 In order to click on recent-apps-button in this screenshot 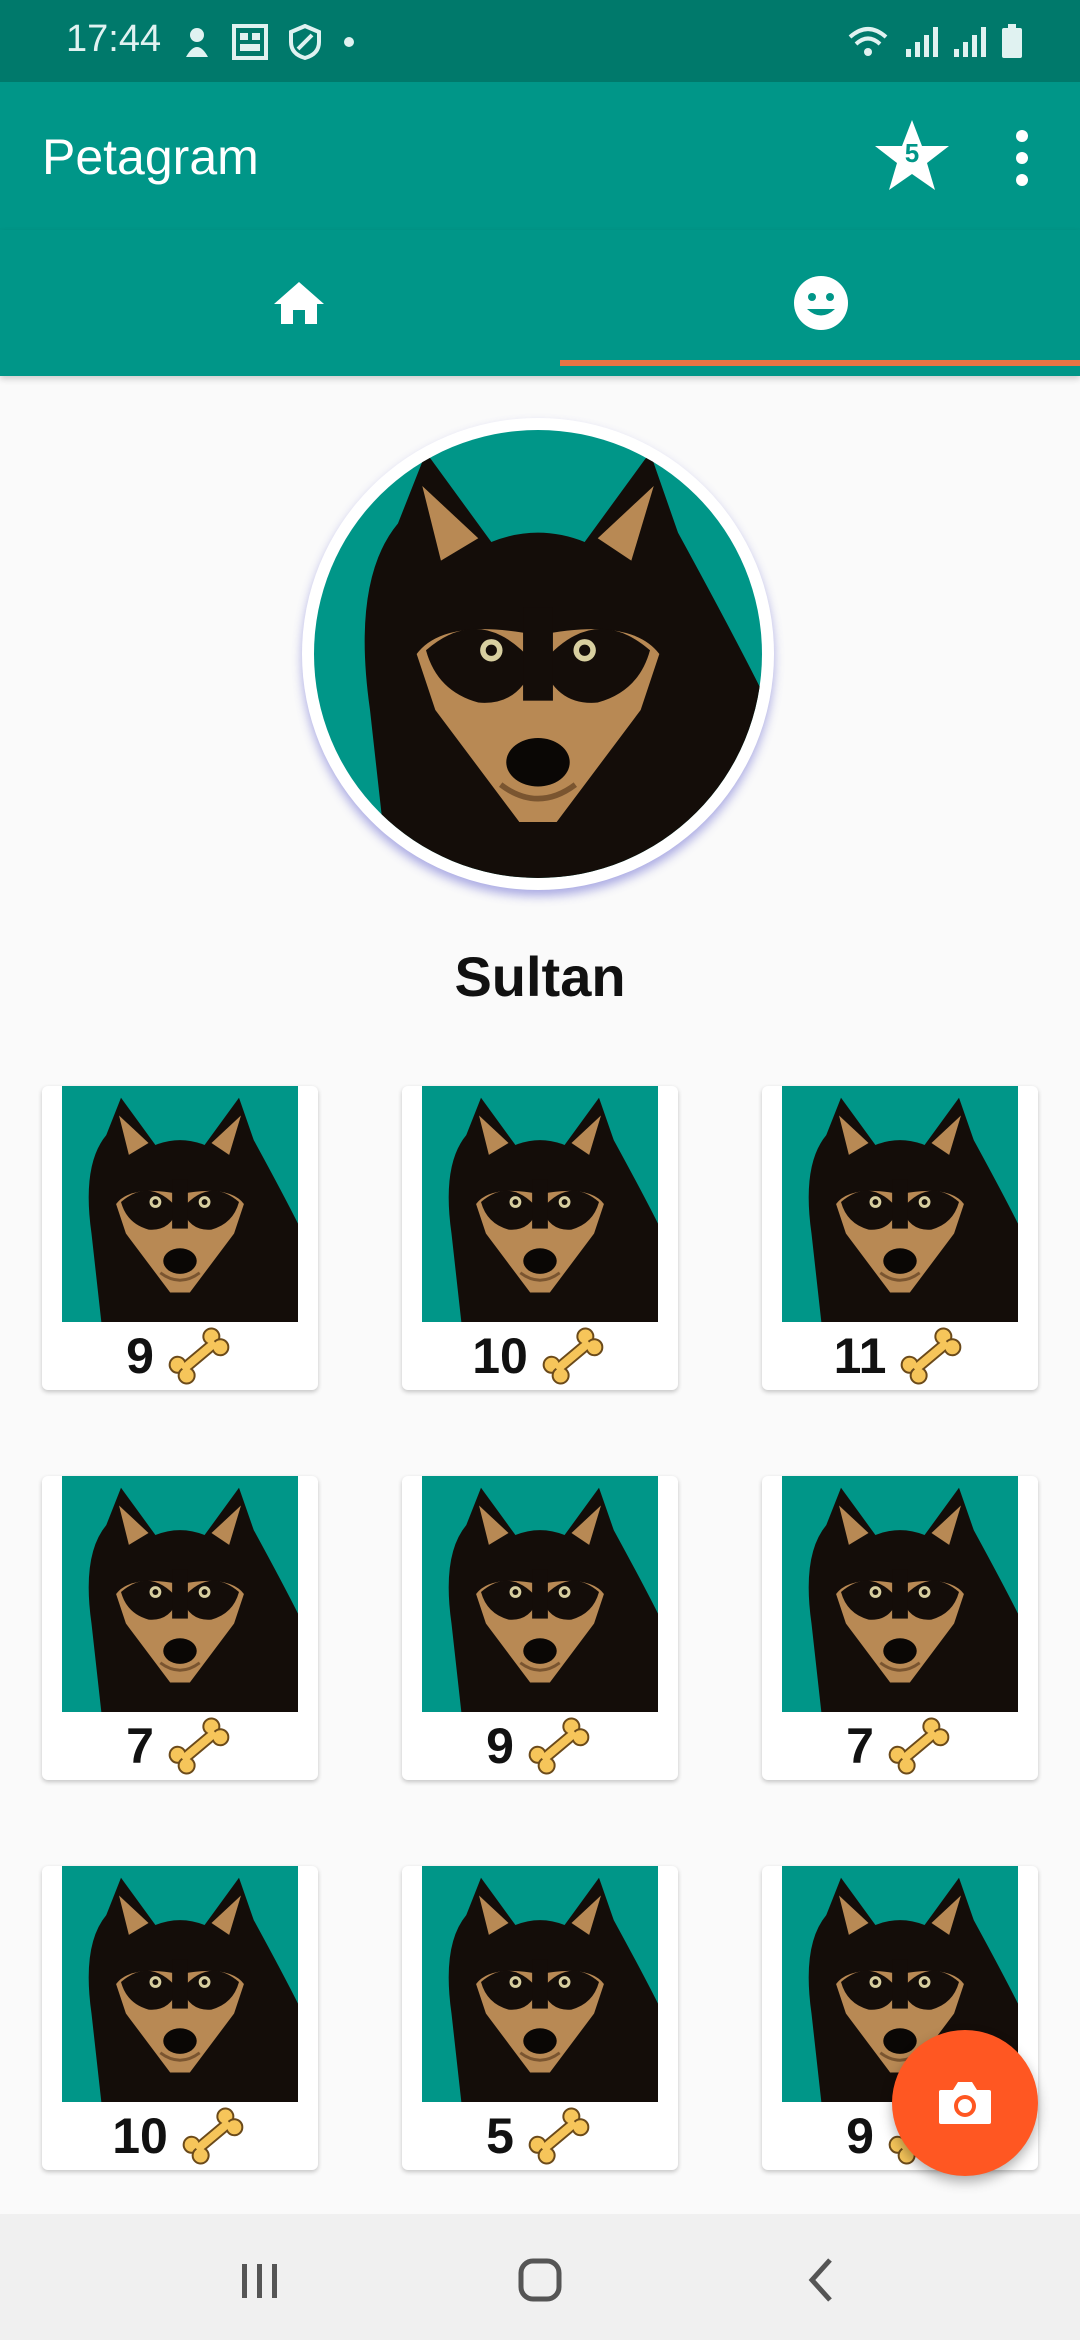, I will do `click(260, 2280)`.